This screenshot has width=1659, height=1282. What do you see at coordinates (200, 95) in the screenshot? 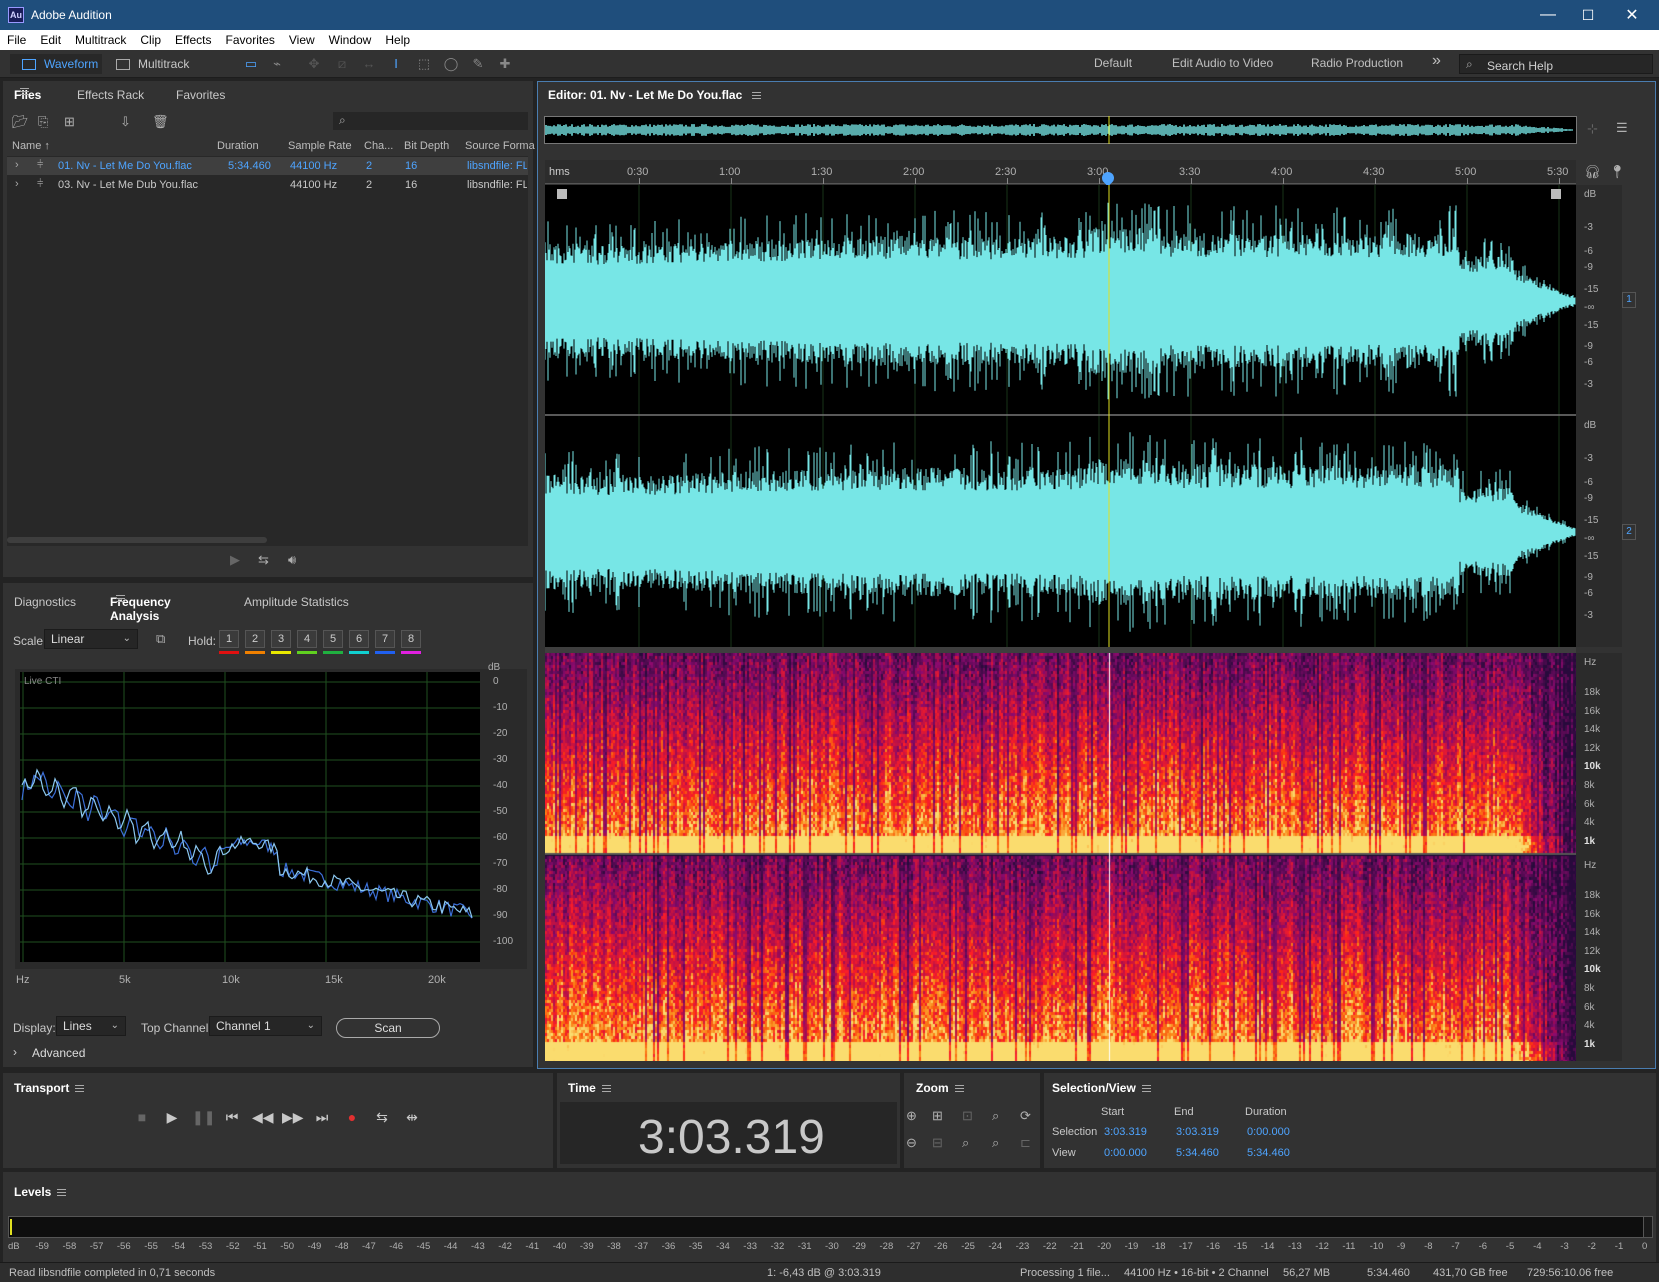
I see `tab-favorites: Favorites` at bounding box center [200, 95].